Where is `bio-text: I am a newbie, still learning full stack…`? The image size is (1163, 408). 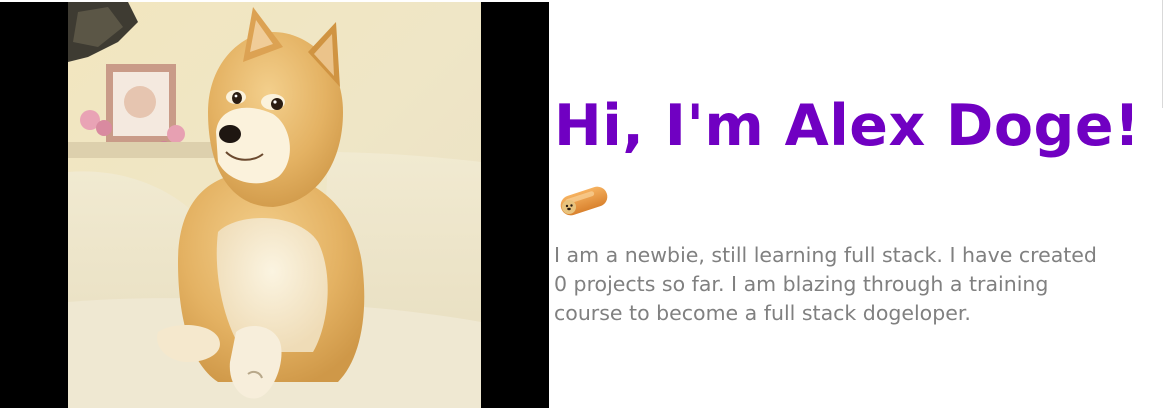 bio-text: I am a newbie, still learning full stack… is located at coordinates (825, 284).